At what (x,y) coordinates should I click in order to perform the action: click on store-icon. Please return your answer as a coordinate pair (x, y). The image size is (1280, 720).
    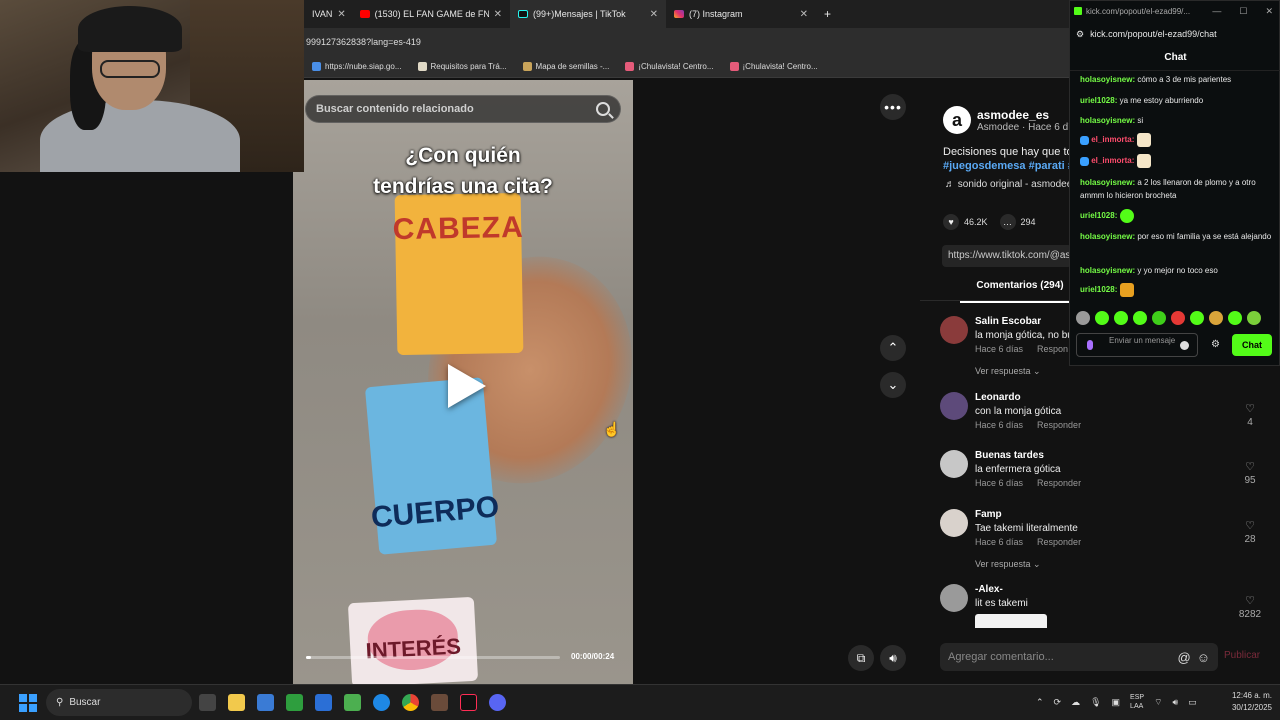
    Looking at the image, I should click on (265, 702).